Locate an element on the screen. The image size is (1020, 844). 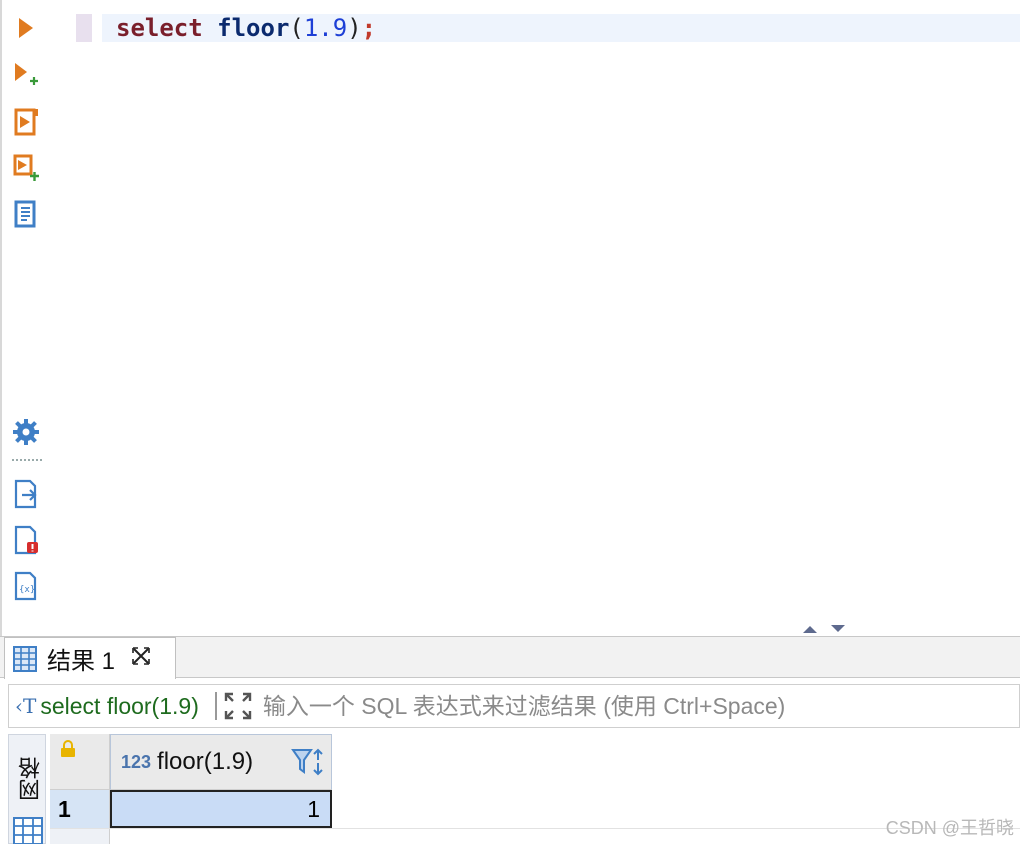
results-filter-bar: ‹T select floor(1.9) is located at coordinates (514, 706).